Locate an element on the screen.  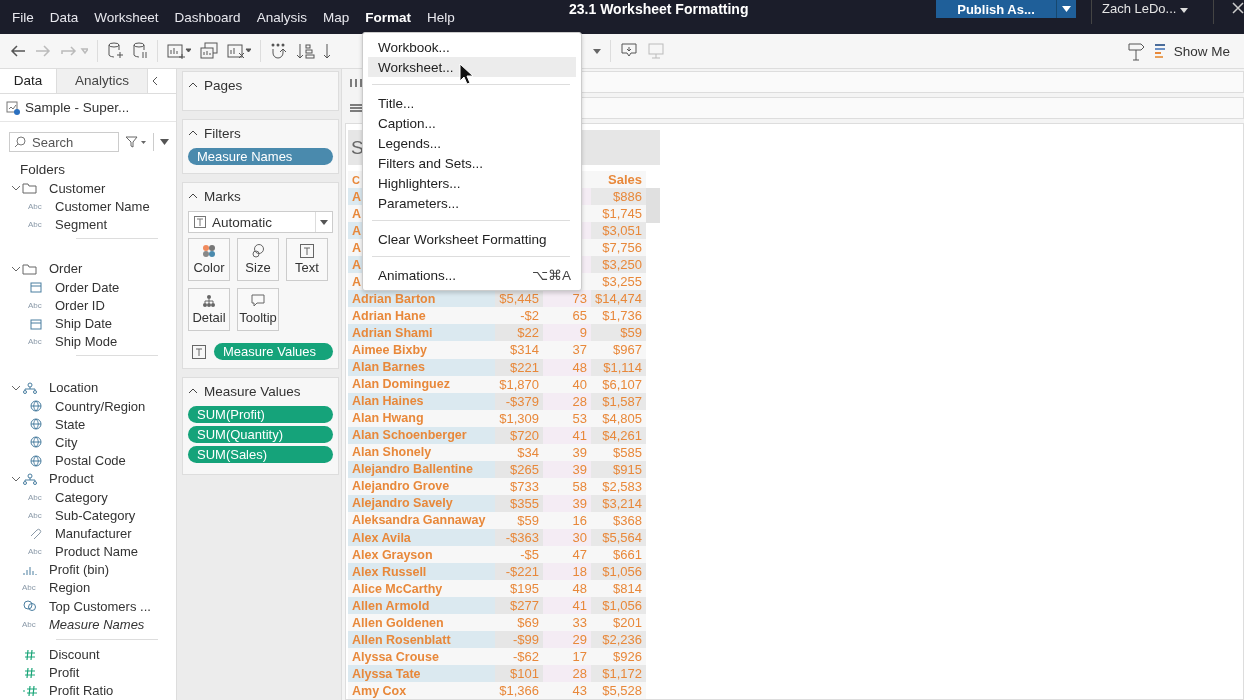
row-header: Adrian Shami is located at coordinates (421, 333).